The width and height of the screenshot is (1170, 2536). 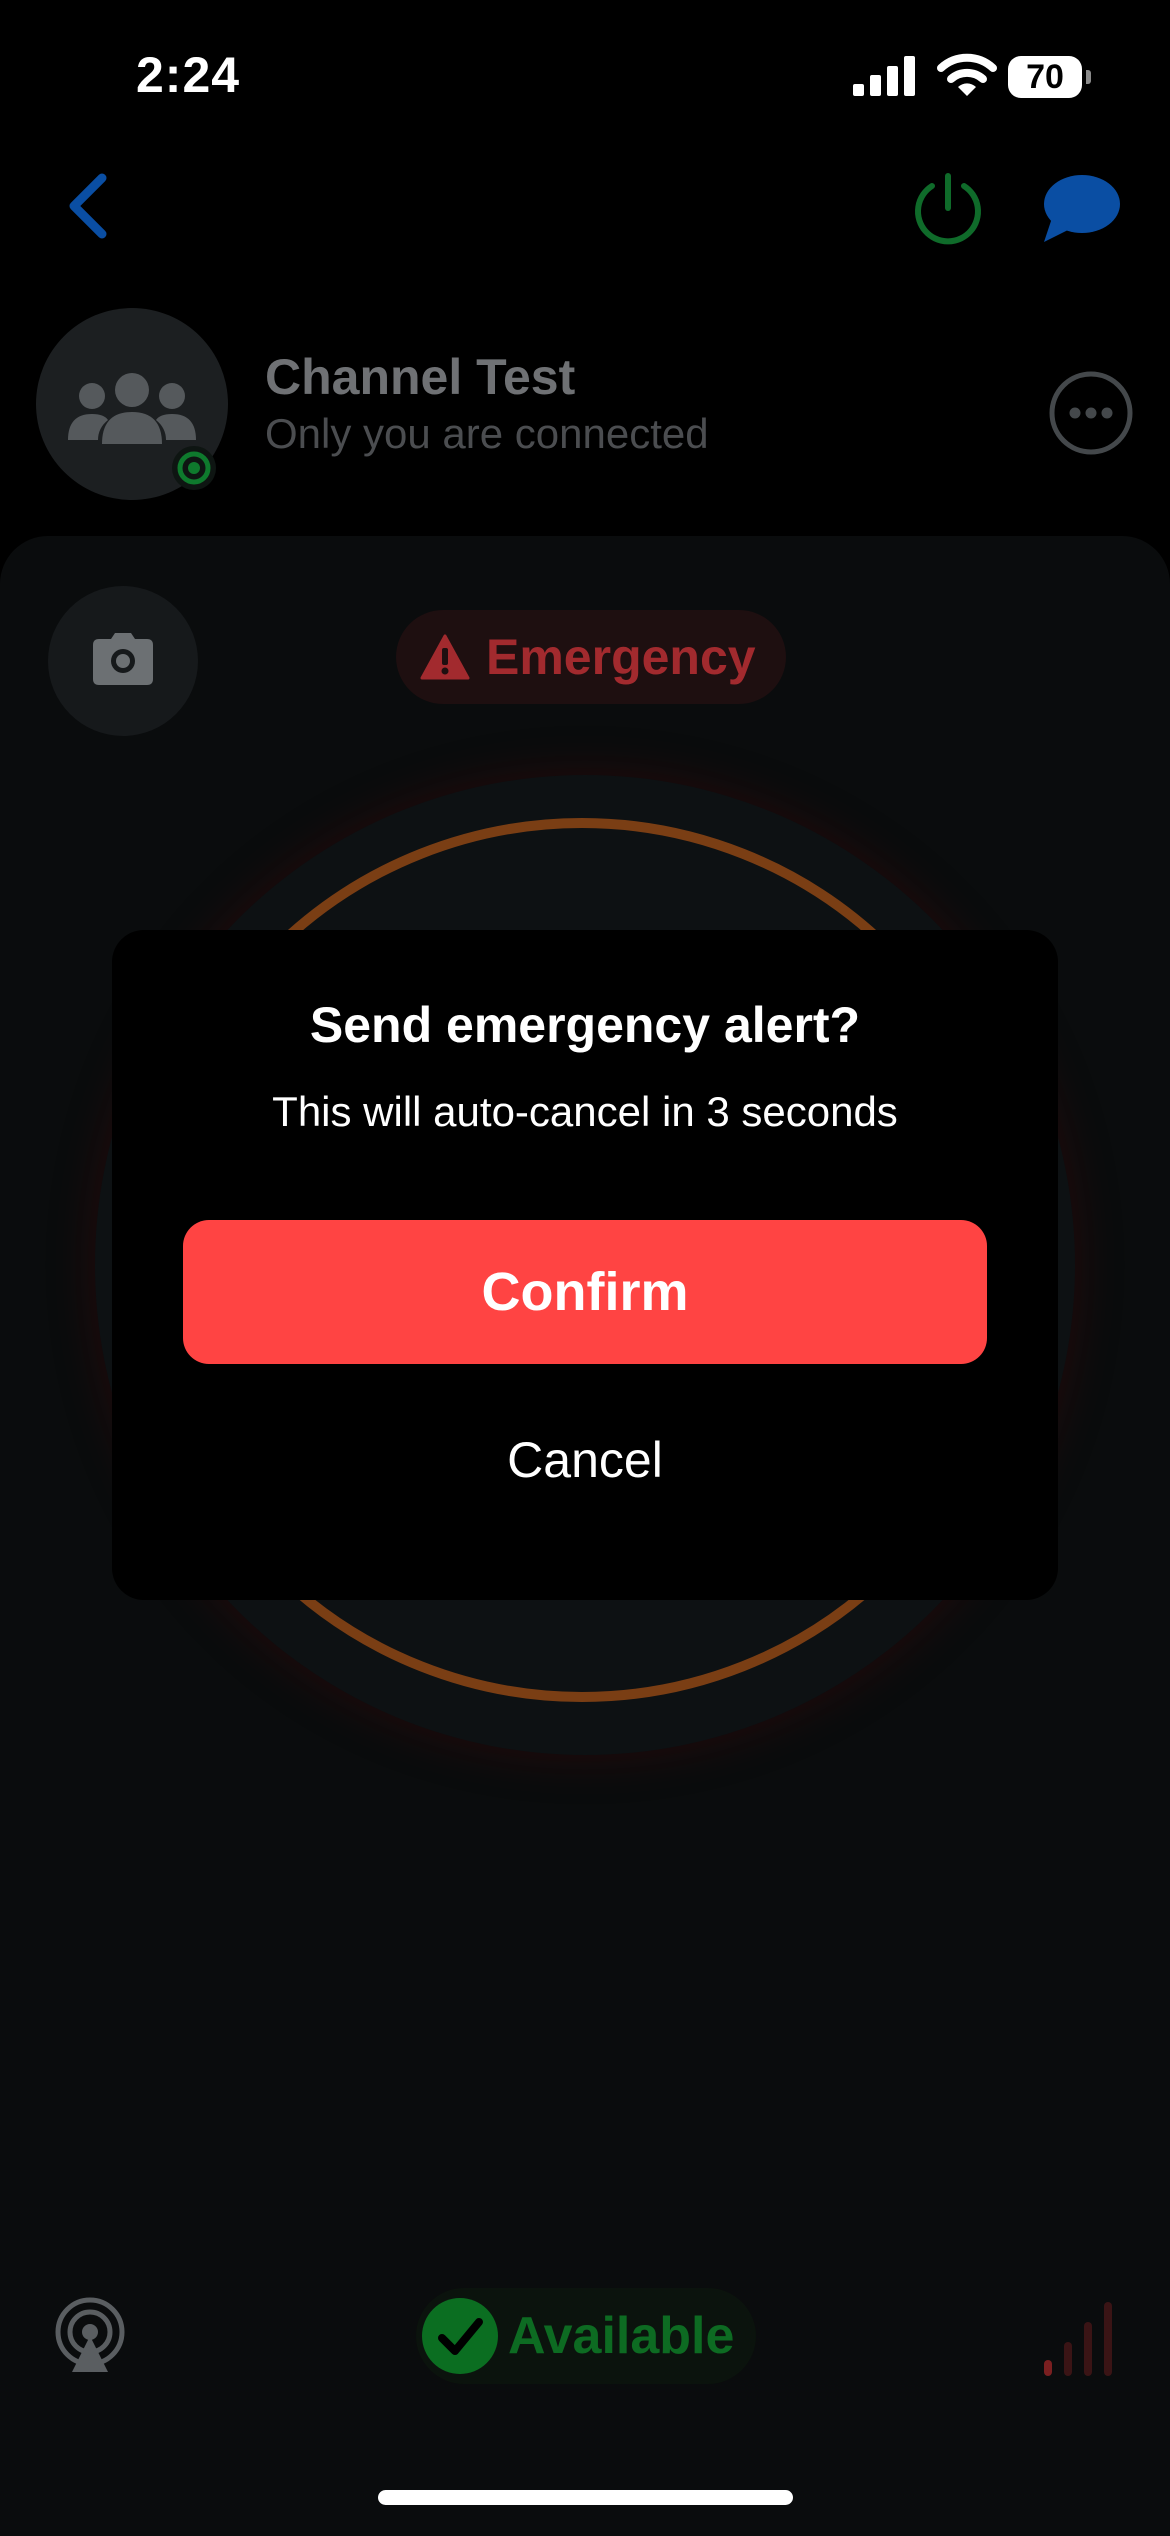 What do you see at coordinates (1078, 2339) in the screenshot?
I see `signal-bars-icon` at bounding box center [1078, 2339].